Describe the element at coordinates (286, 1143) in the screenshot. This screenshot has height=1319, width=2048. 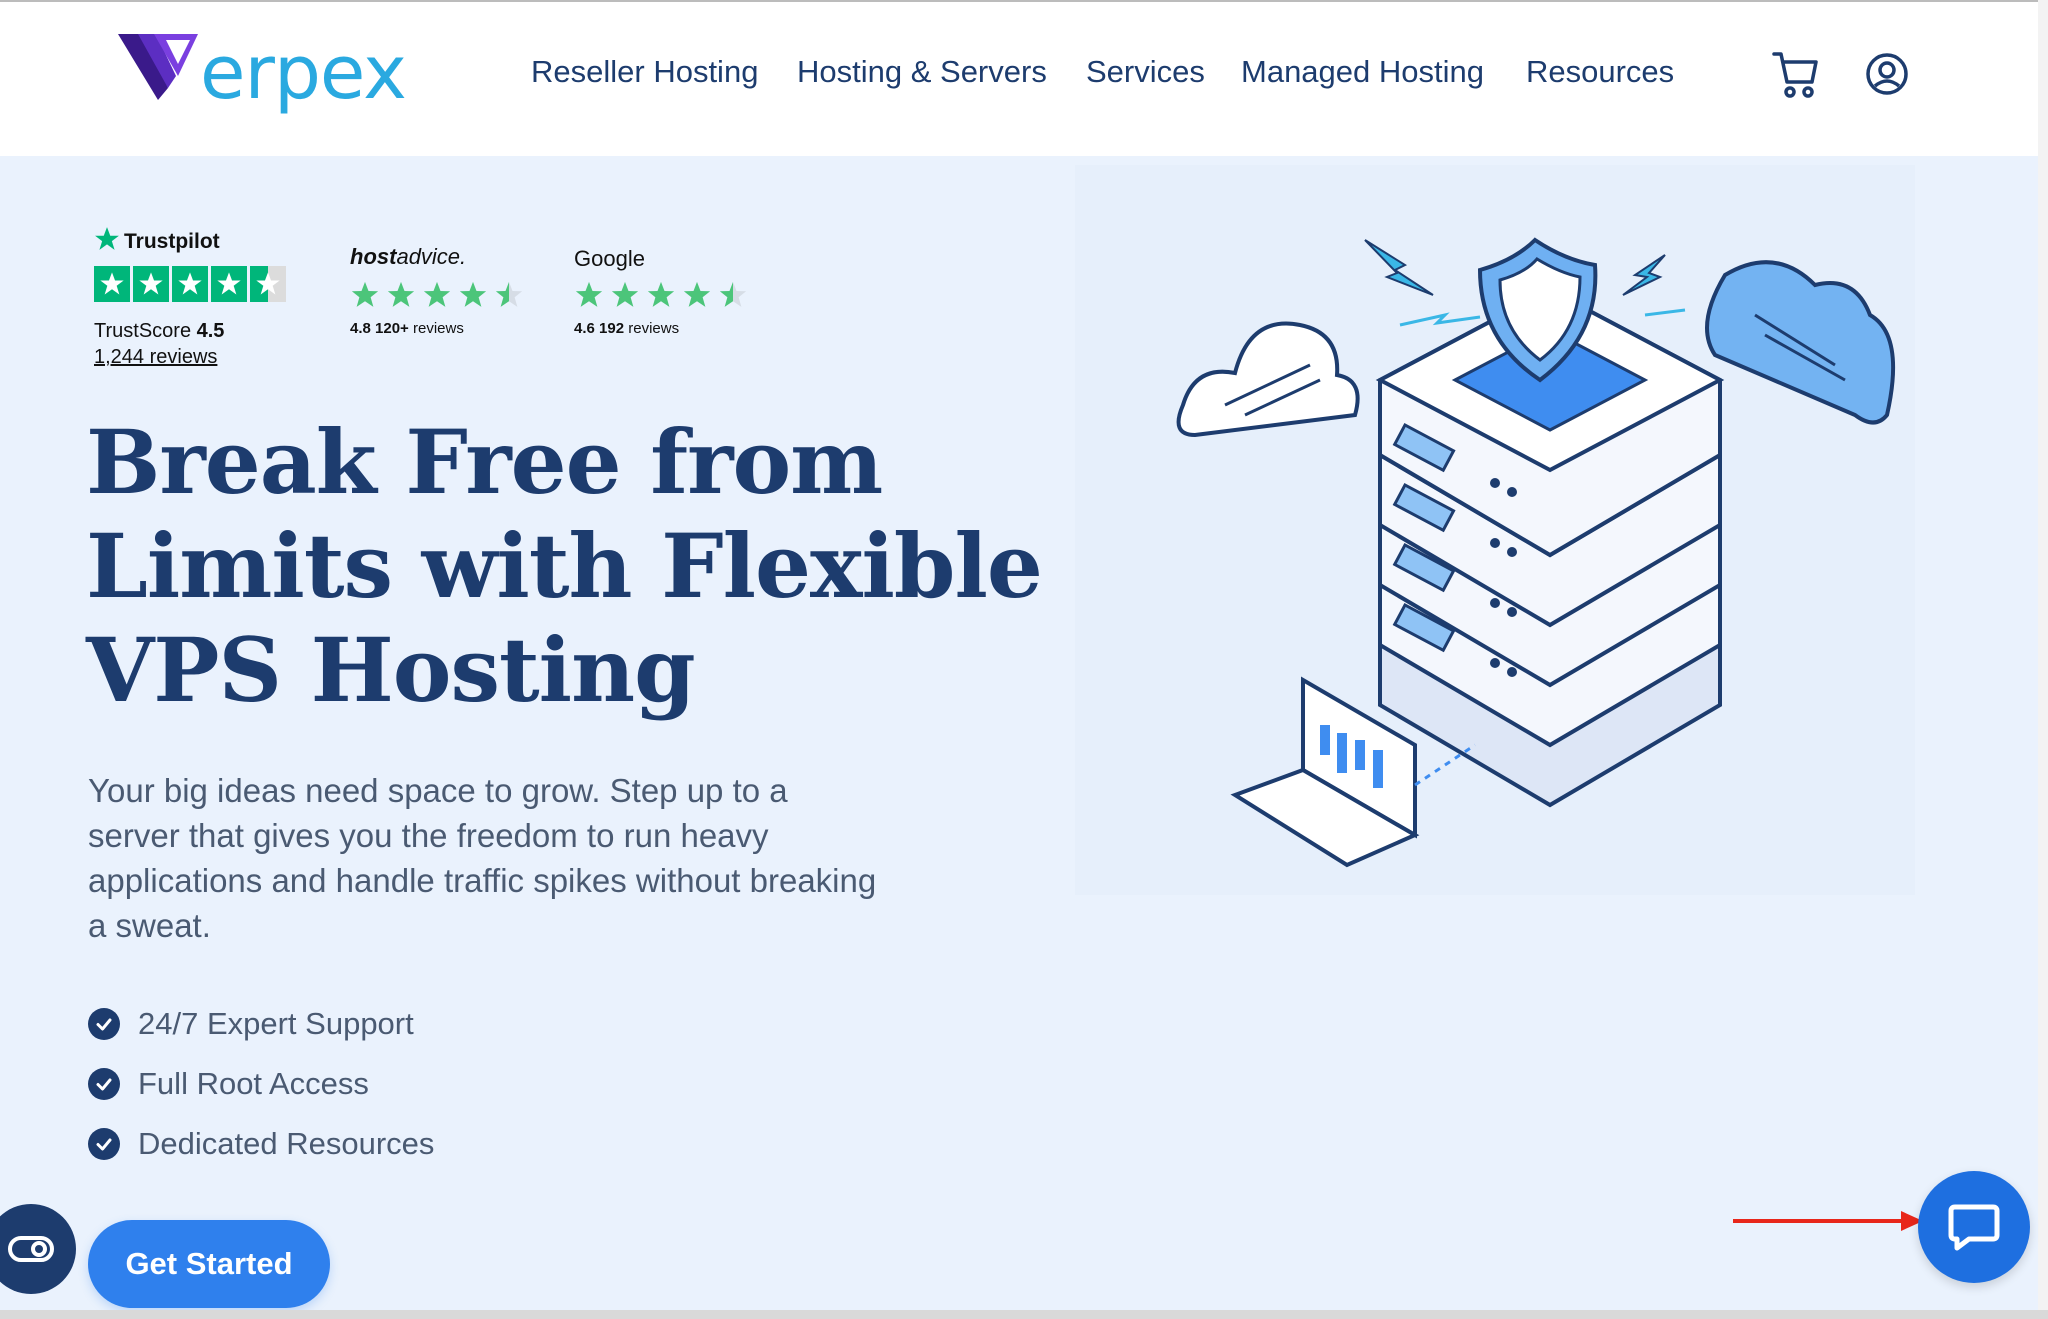
I see `feature-label: Dedicated Resources` at that location.